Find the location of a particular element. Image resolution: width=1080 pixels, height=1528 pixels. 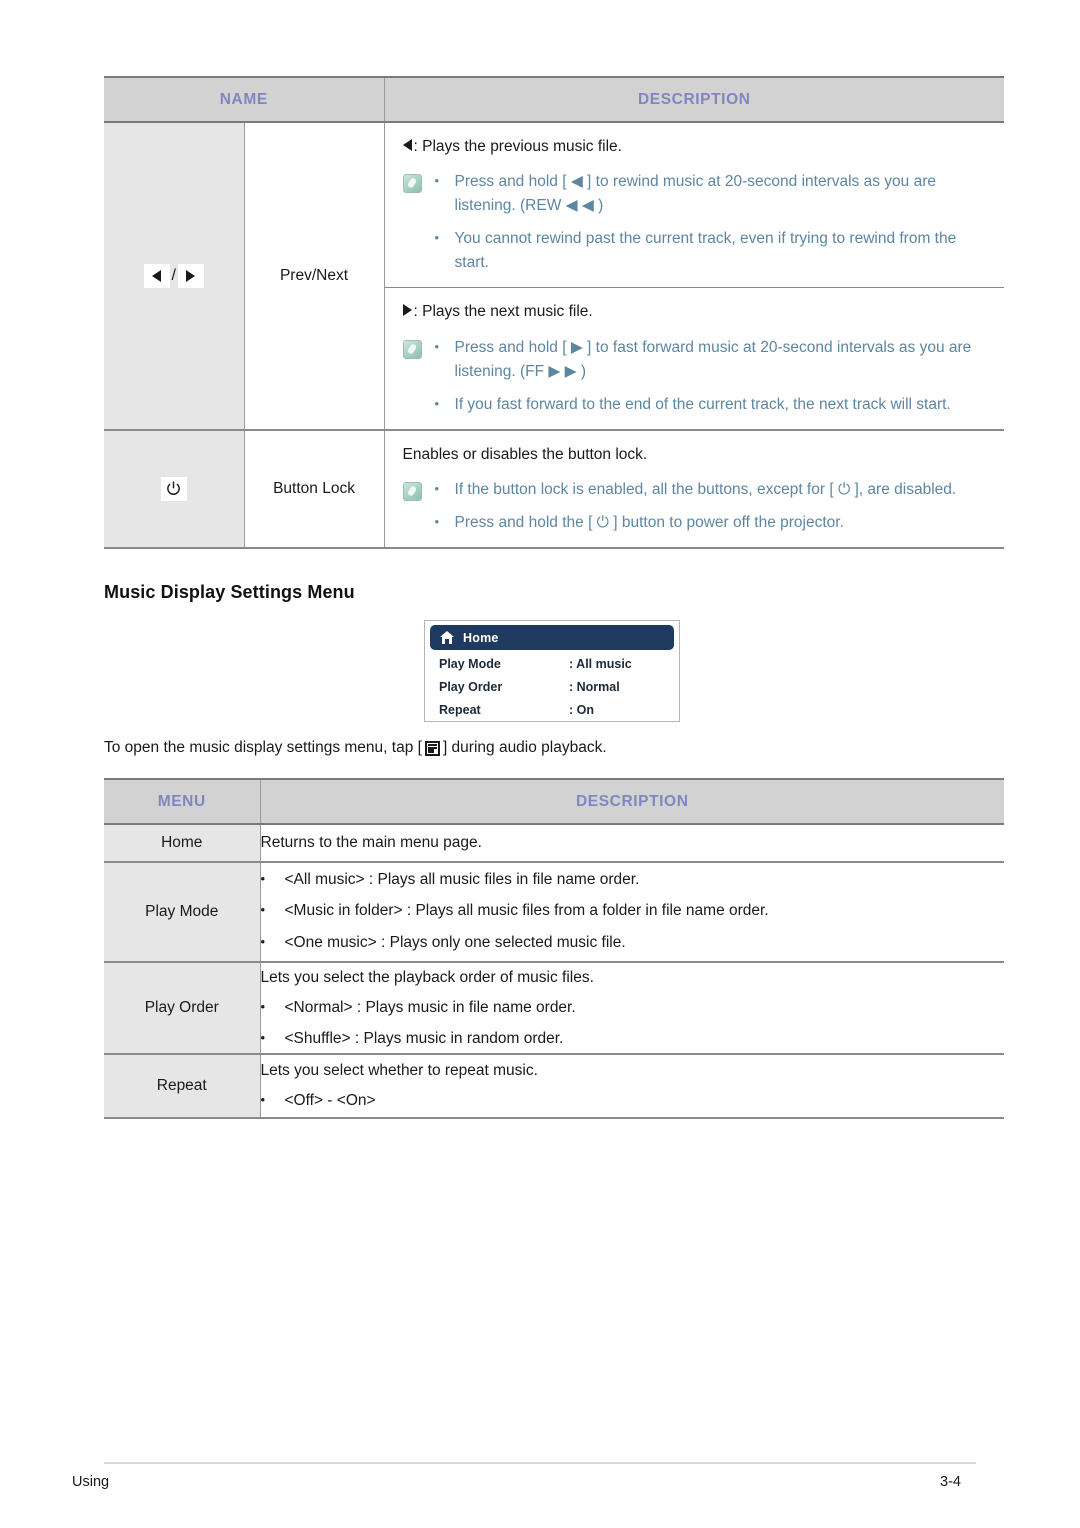

osd-key: Play Mode is located at coordinates (470, 663).